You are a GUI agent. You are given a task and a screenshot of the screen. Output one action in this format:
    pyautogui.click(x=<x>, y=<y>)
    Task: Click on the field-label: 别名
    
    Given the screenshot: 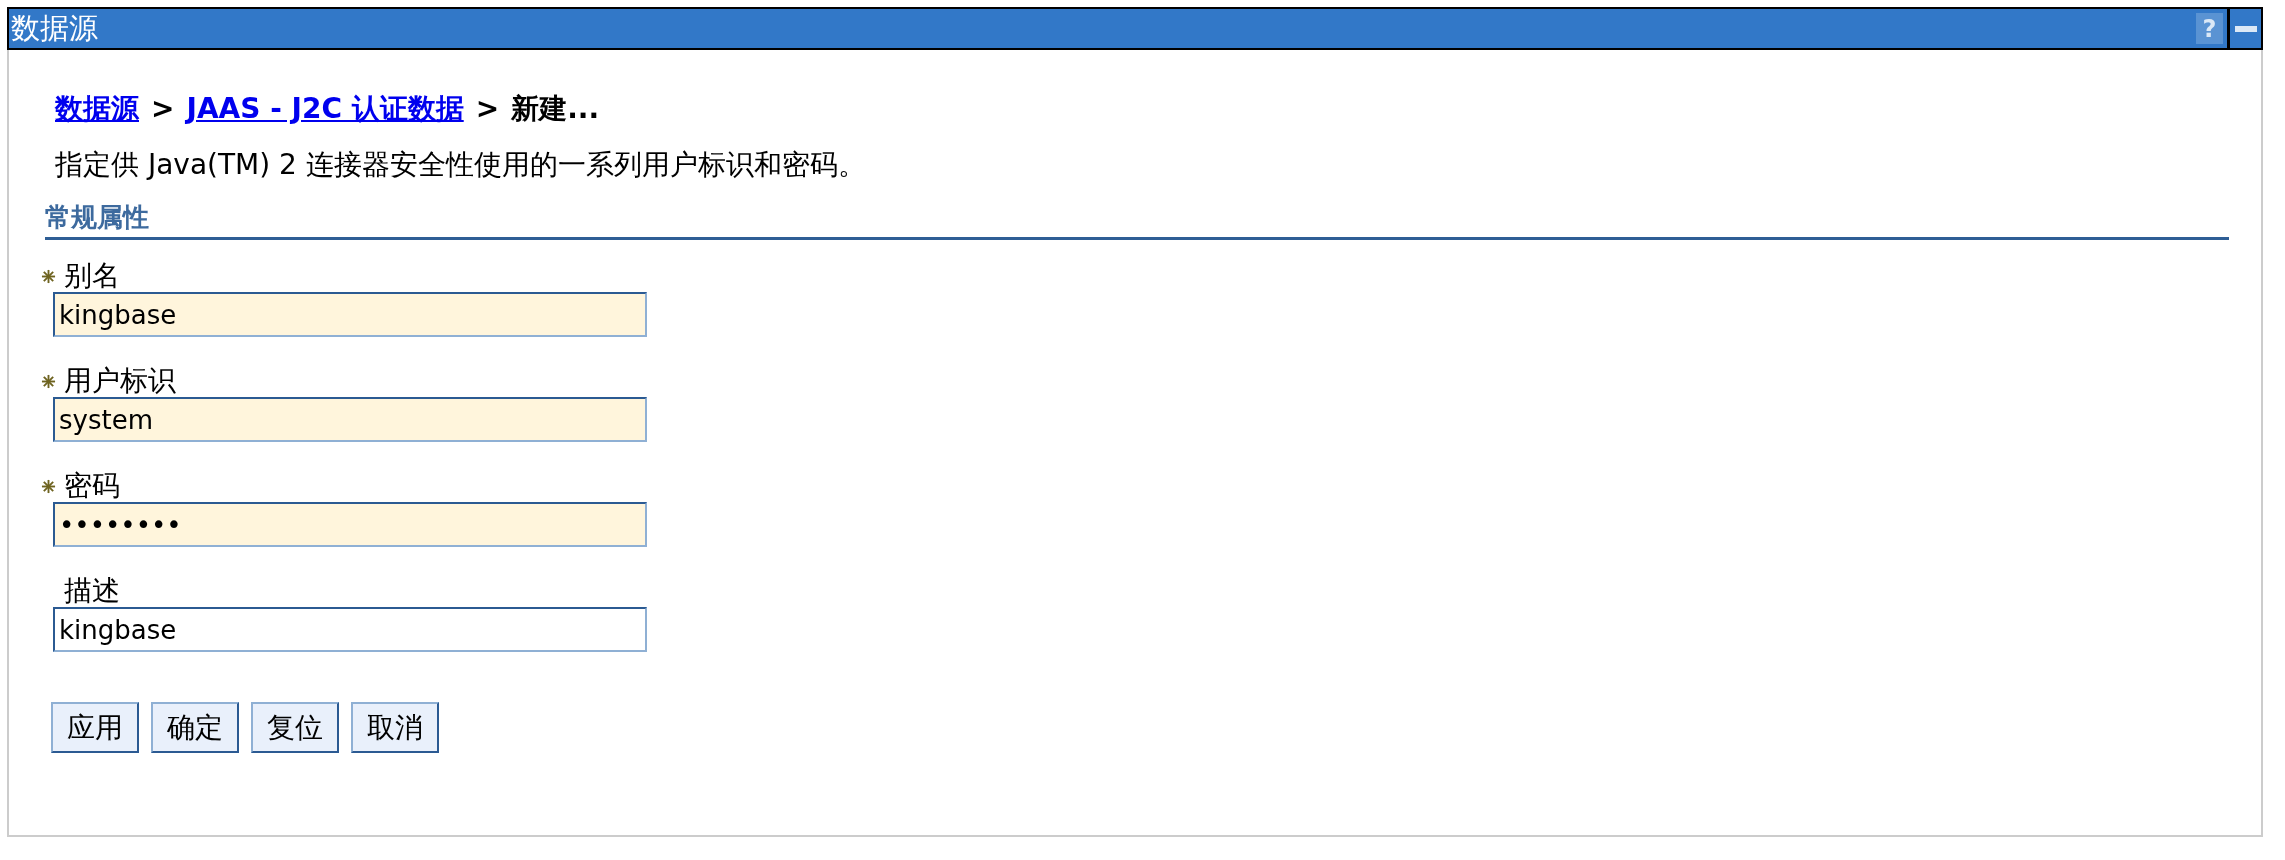 What is the action you would take?
    pyautogui.click(x=92, y=276)
    